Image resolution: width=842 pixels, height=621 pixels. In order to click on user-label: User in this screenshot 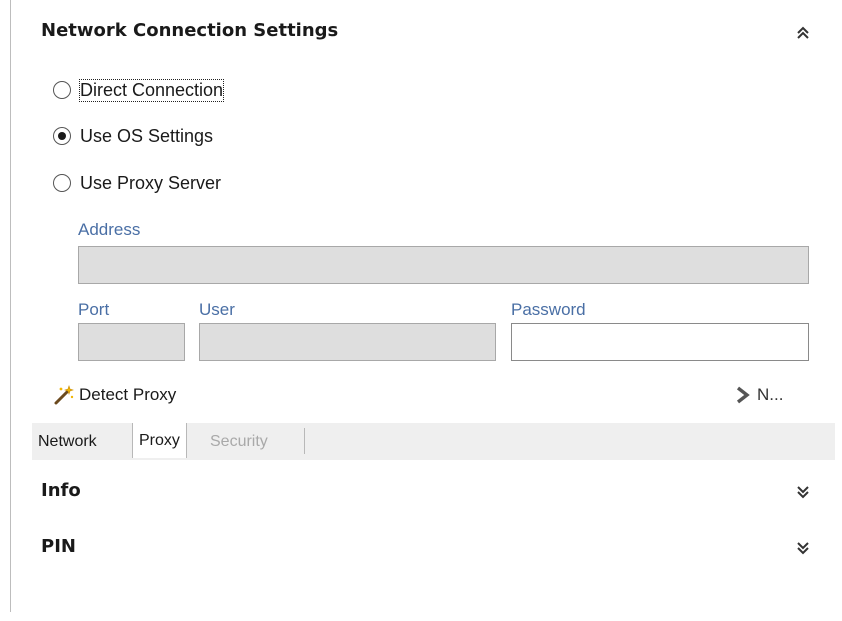, I will do `click(217, 309)`.